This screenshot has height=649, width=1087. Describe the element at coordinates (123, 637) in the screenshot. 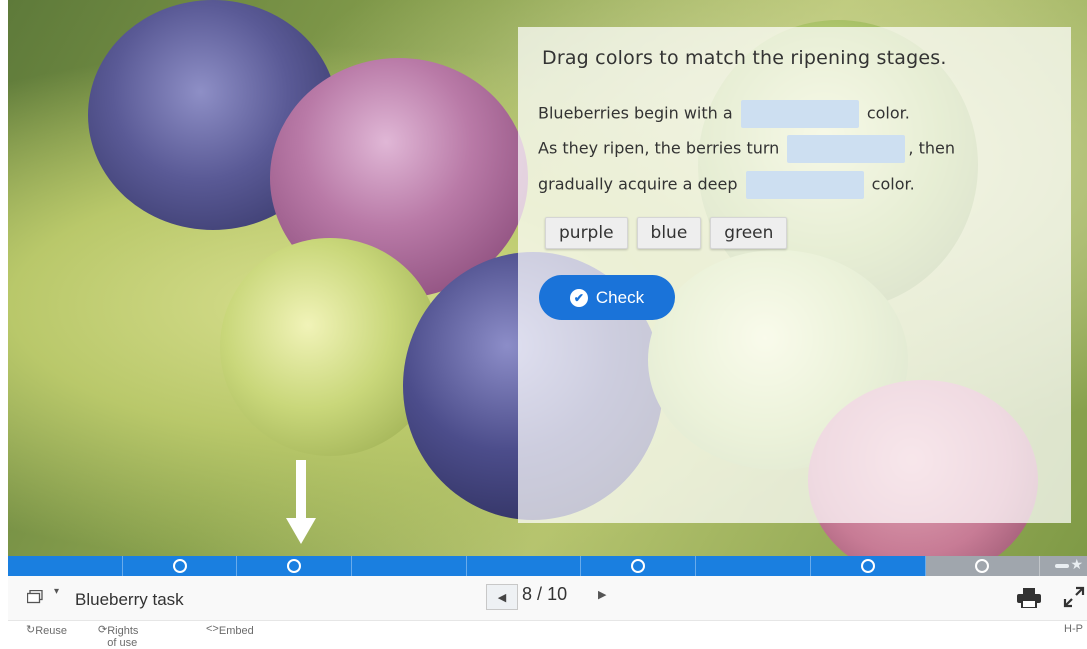

I see `rights-label: Rights of use` at that location.